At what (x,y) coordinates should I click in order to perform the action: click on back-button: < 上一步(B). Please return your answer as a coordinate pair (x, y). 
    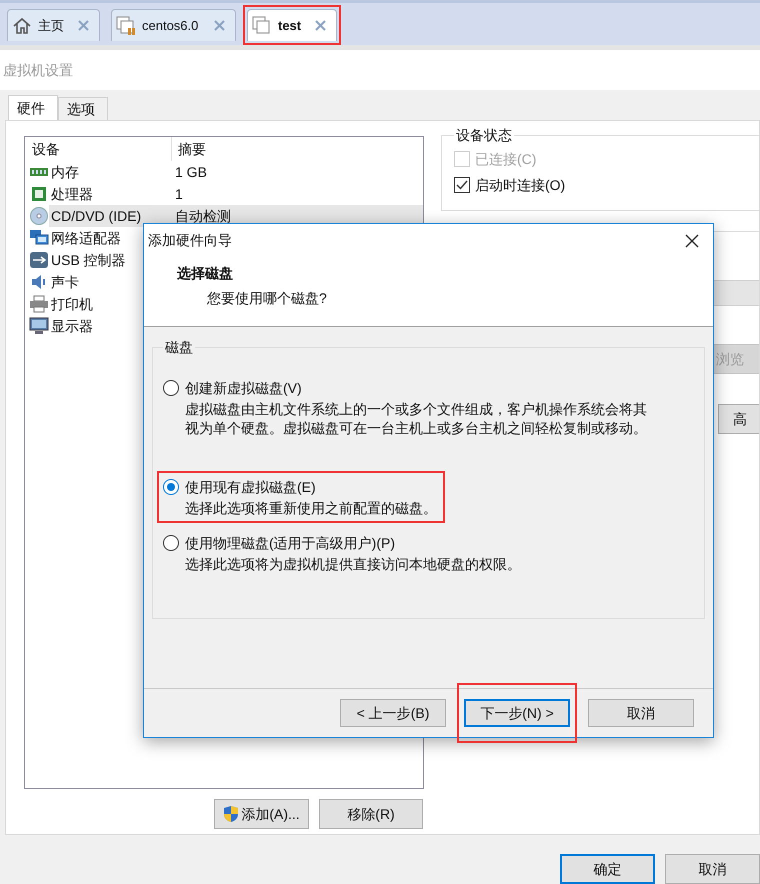
    Looking at the image, I should click on (393, 713).